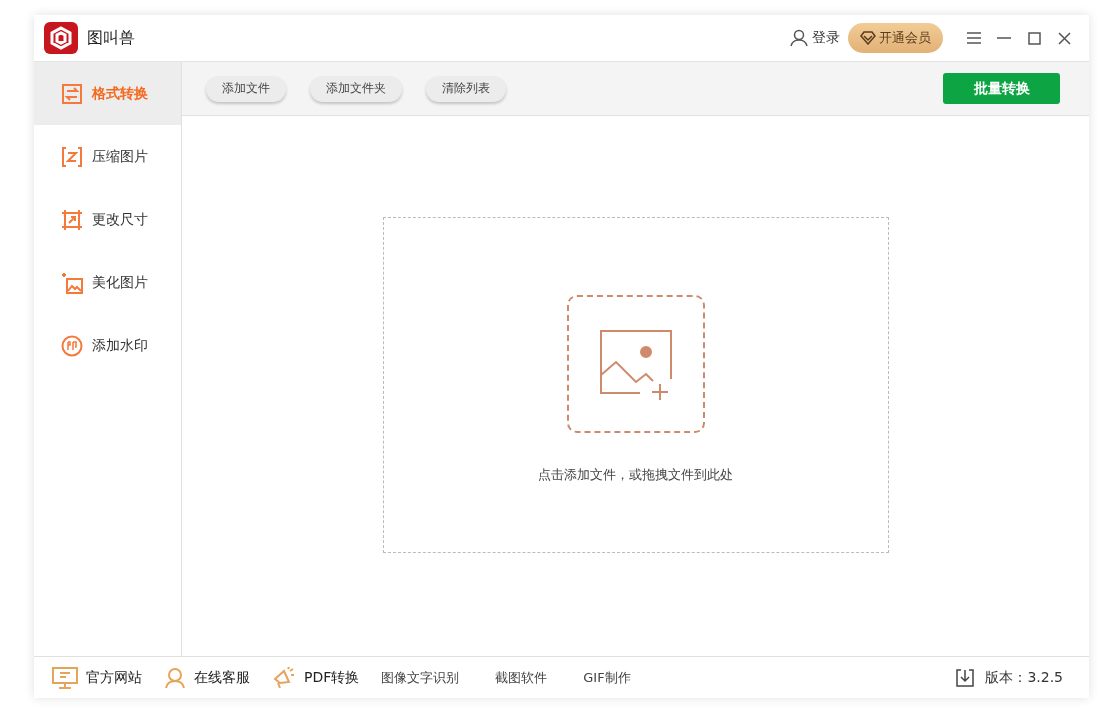  What do you see at coordinates (799, 38) in the screenshot?
I see `user-icon` at bounding box center [799, 38].